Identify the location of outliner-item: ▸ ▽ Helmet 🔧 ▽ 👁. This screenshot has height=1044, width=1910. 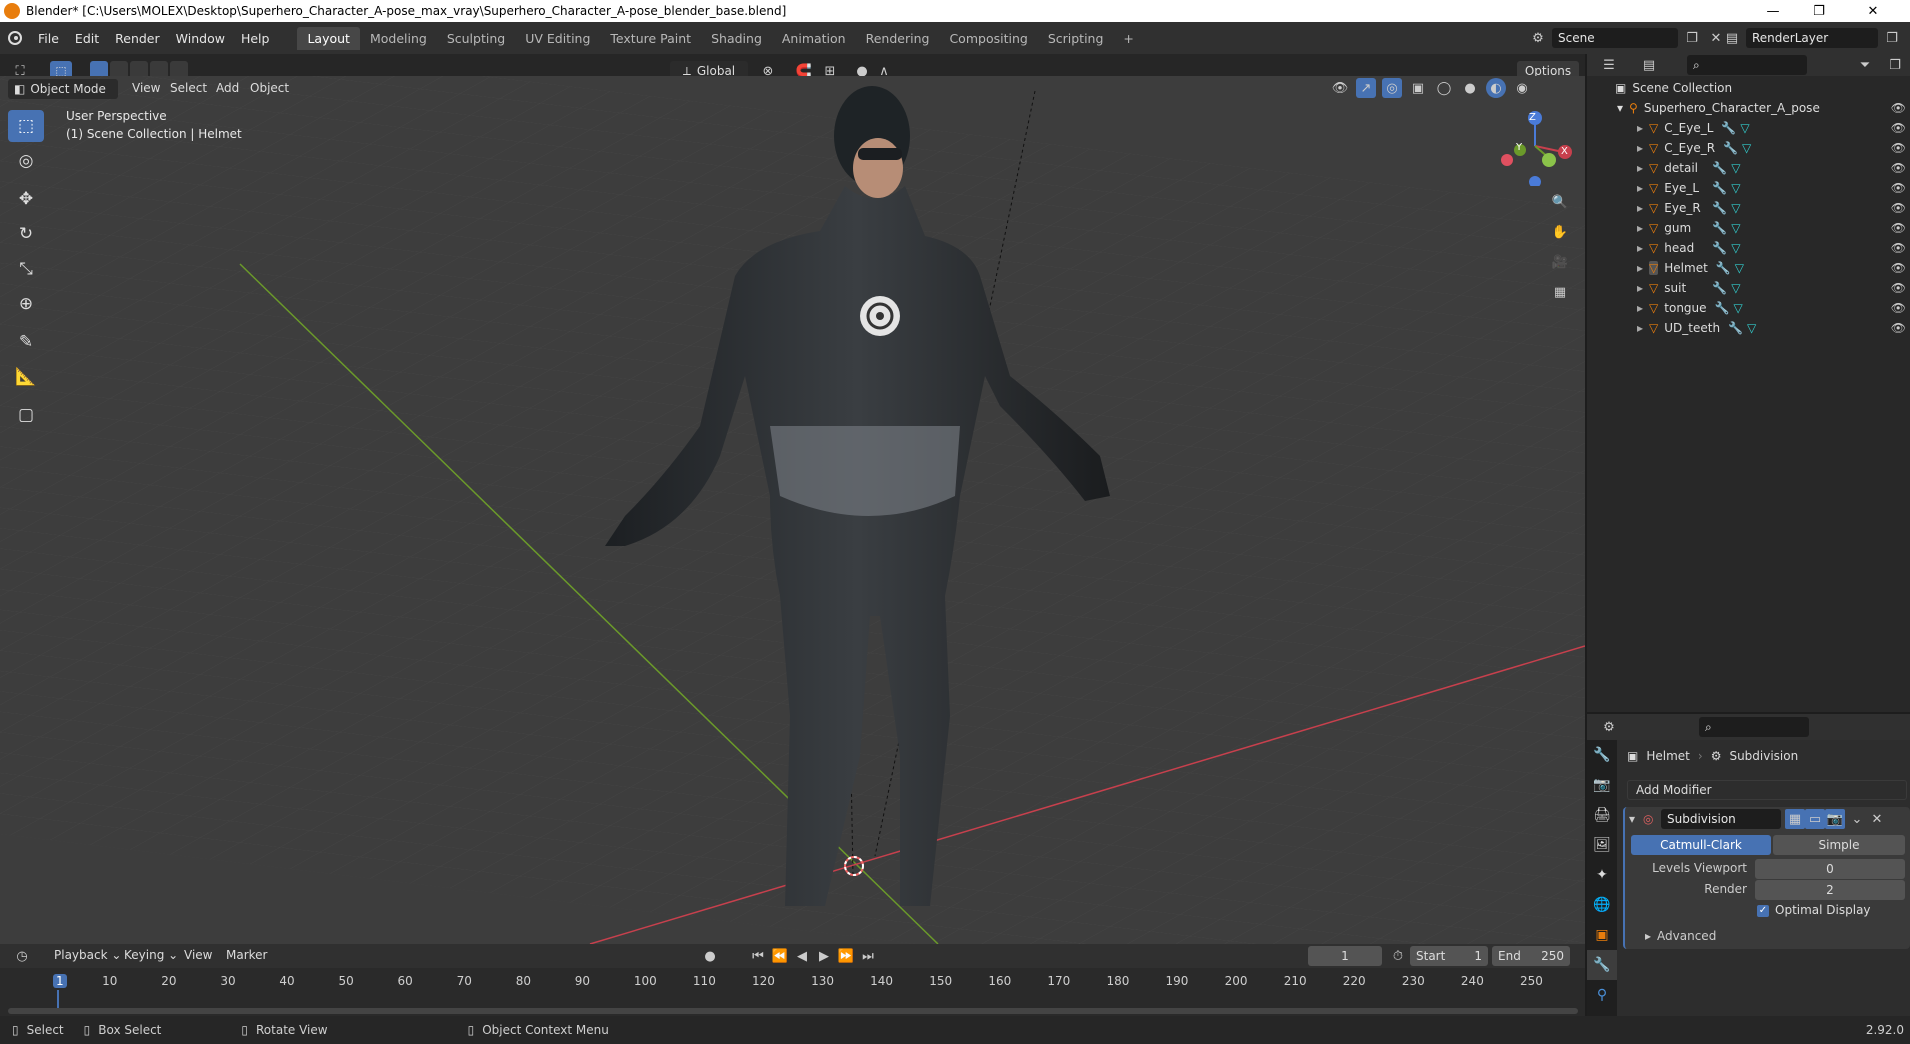
(1748, 268).